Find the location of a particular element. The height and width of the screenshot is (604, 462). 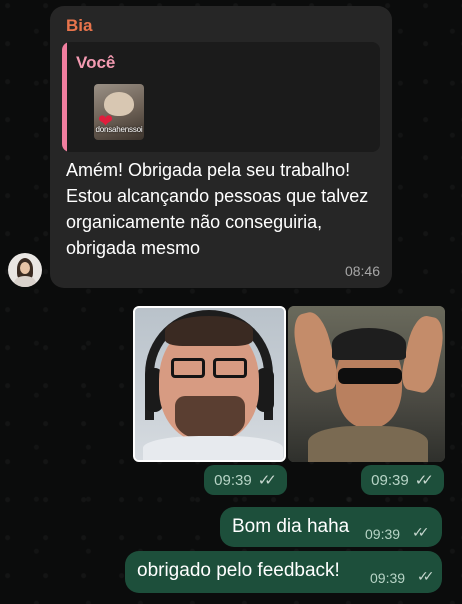

beard is located at coordinates (210, 418).